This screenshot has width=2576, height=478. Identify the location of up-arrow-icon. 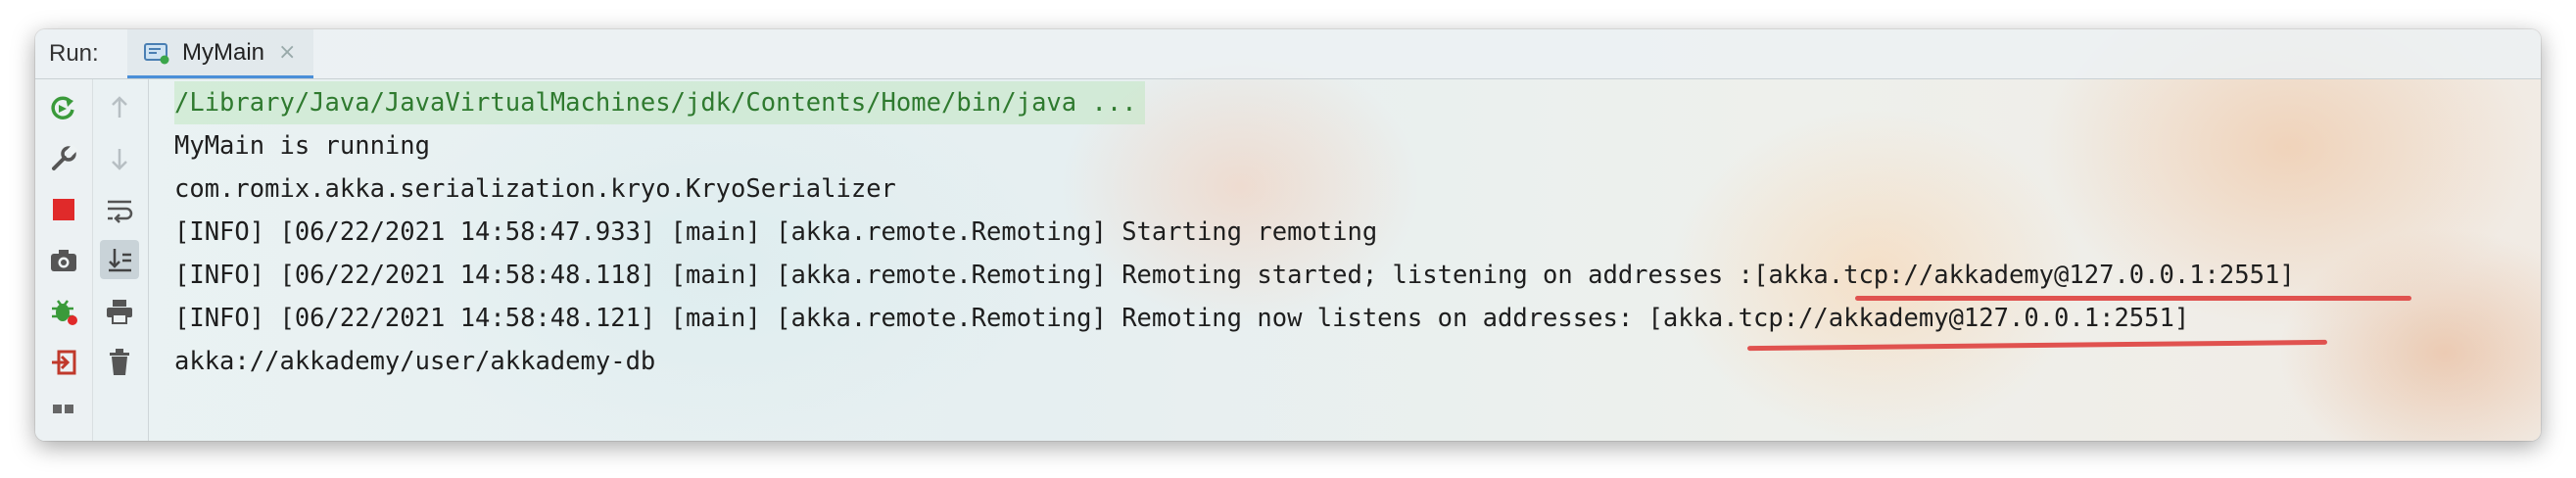
(119, 107).